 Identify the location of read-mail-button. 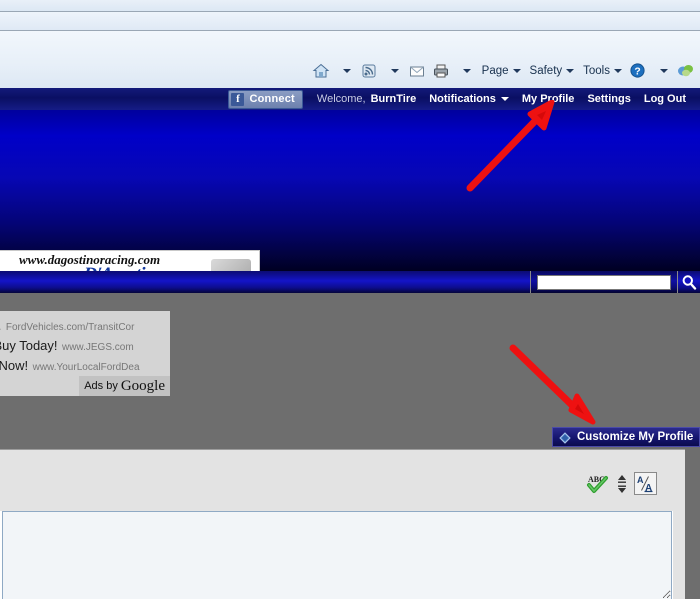
(417, 71).